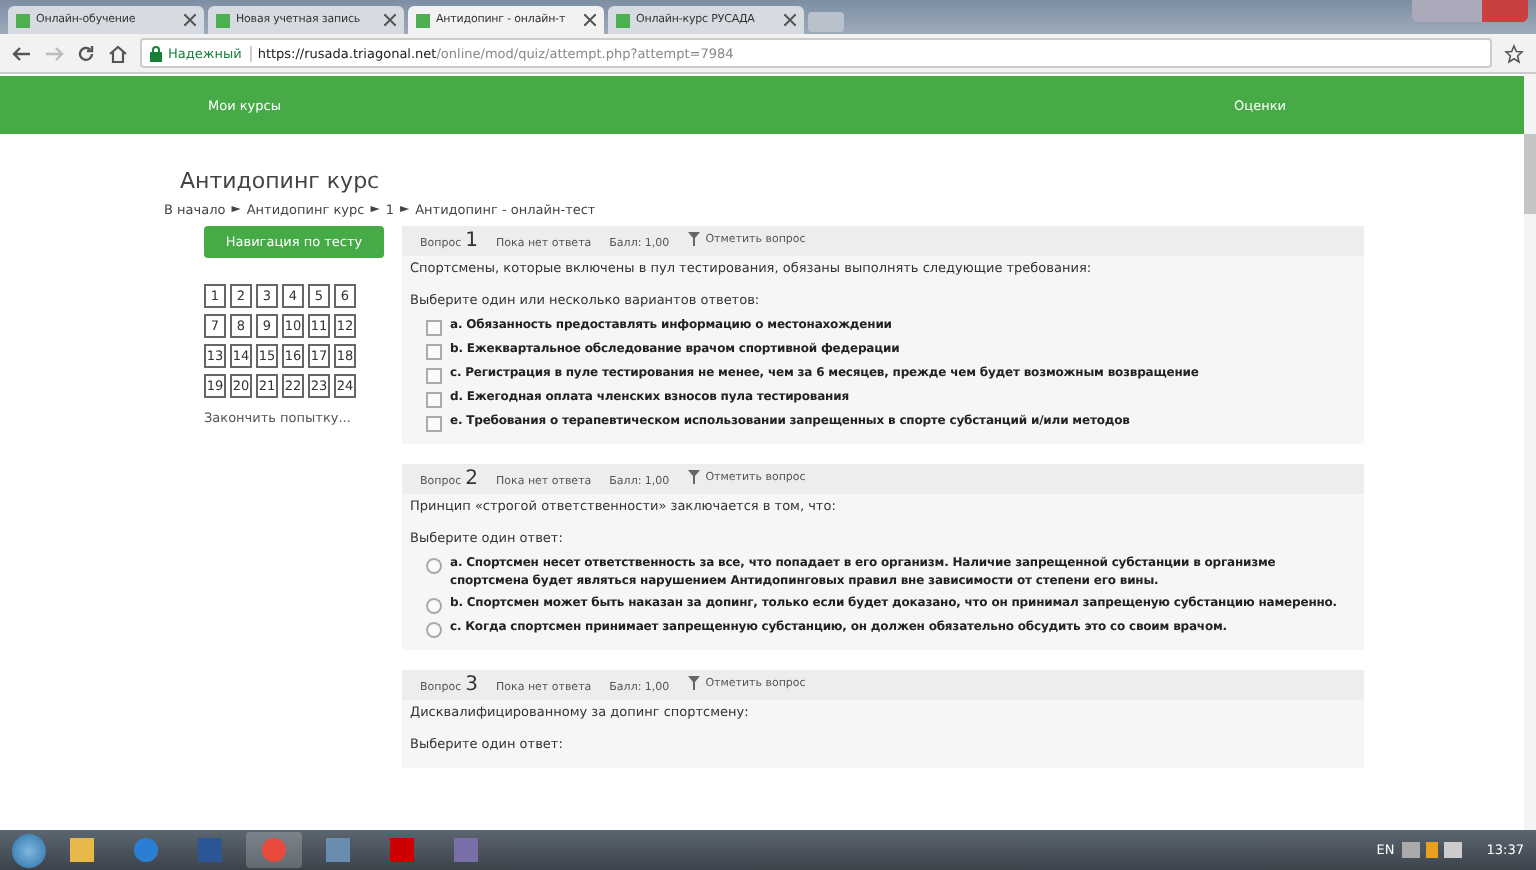 This screenshot has height=870, width=1536. I want to click on forward-icon, so click(54, 53).